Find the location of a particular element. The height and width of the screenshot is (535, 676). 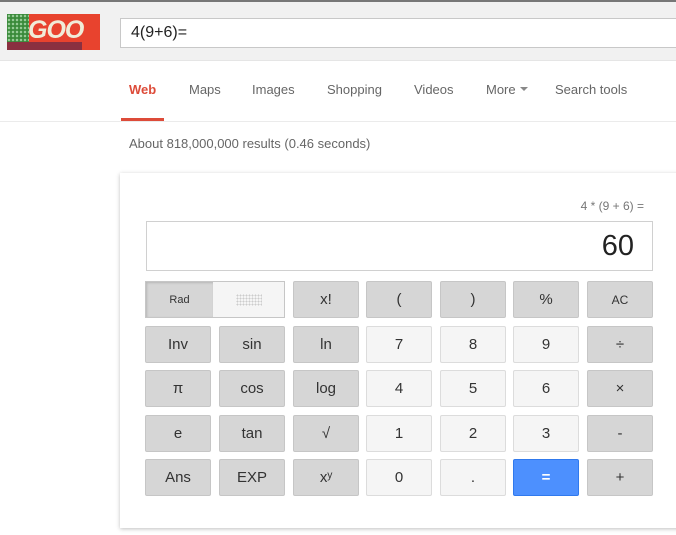

tab-more: More is located at coordinates (507, 89).